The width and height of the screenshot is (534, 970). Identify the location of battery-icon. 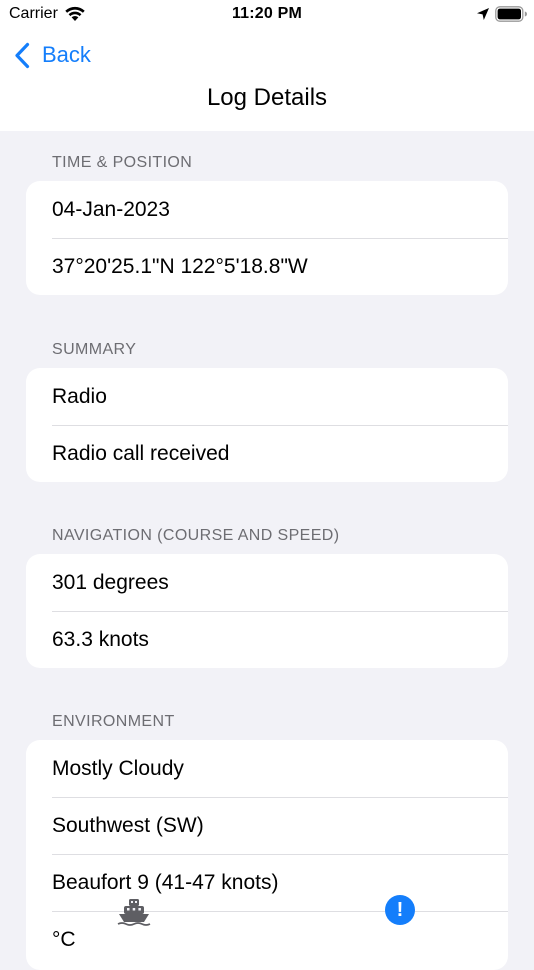
(511, 14).